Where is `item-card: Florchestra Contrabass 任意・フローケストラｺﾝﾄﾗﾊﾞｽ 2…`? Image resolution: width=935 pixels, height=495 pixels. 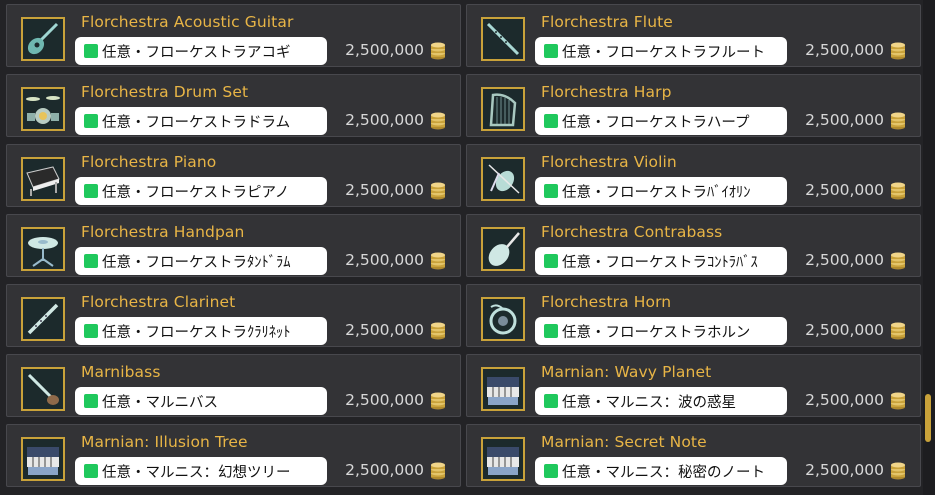 item-card: Florchestra Contrabass 任意・フローケストラｺﾝﾄﾗﾊﾞｽ 2… is located at coordinates (693, 245).